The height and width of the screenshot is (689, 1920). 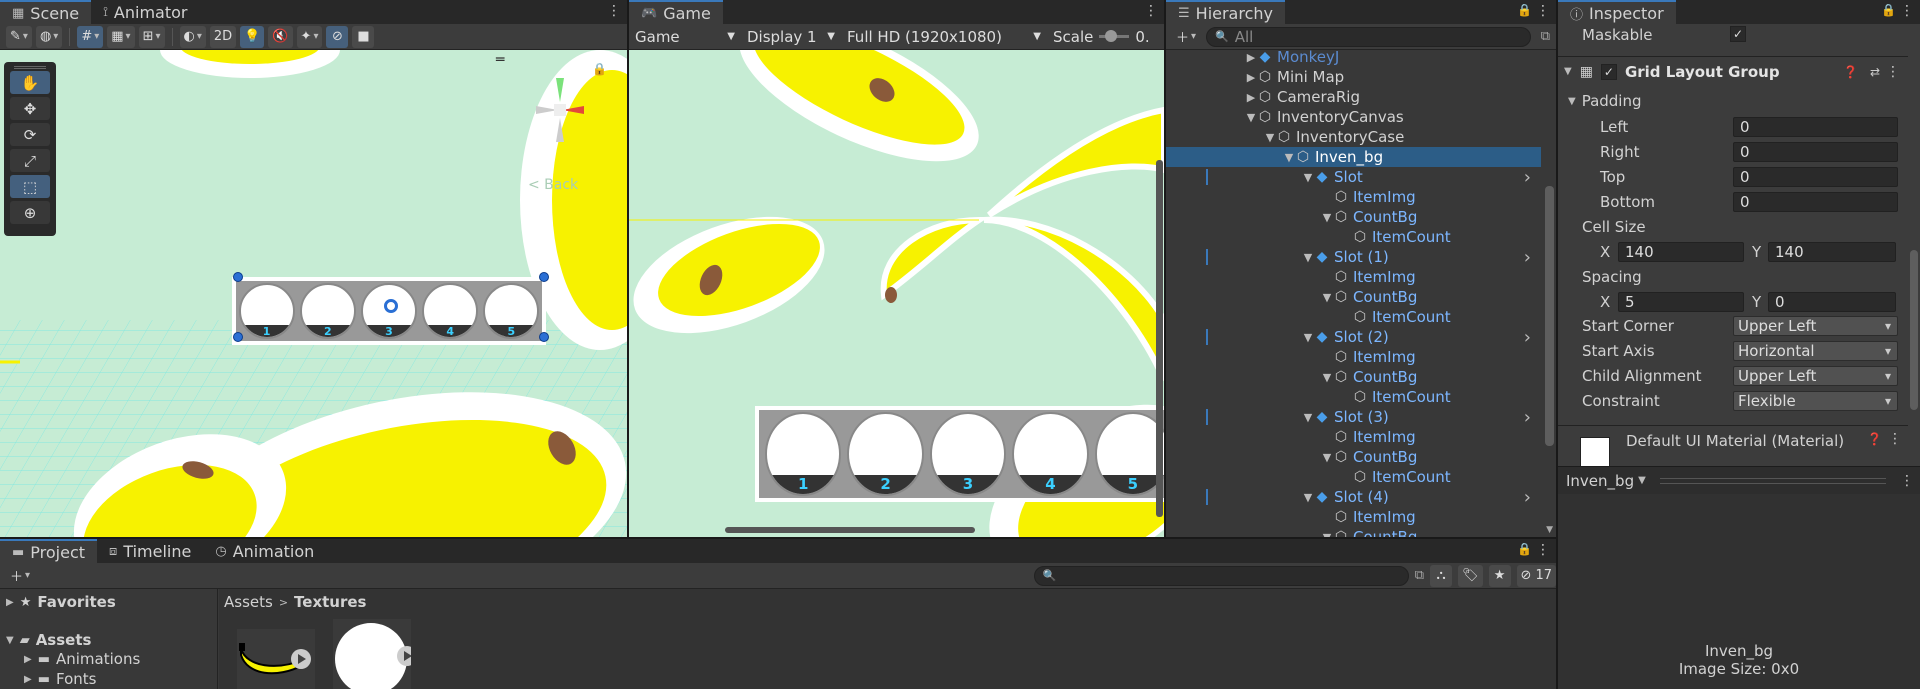 What do you see at coordinates (1815, 401) in the screenshot?
I see `constraint-dropdown: Flexible` at bounding box center [1815, 401].